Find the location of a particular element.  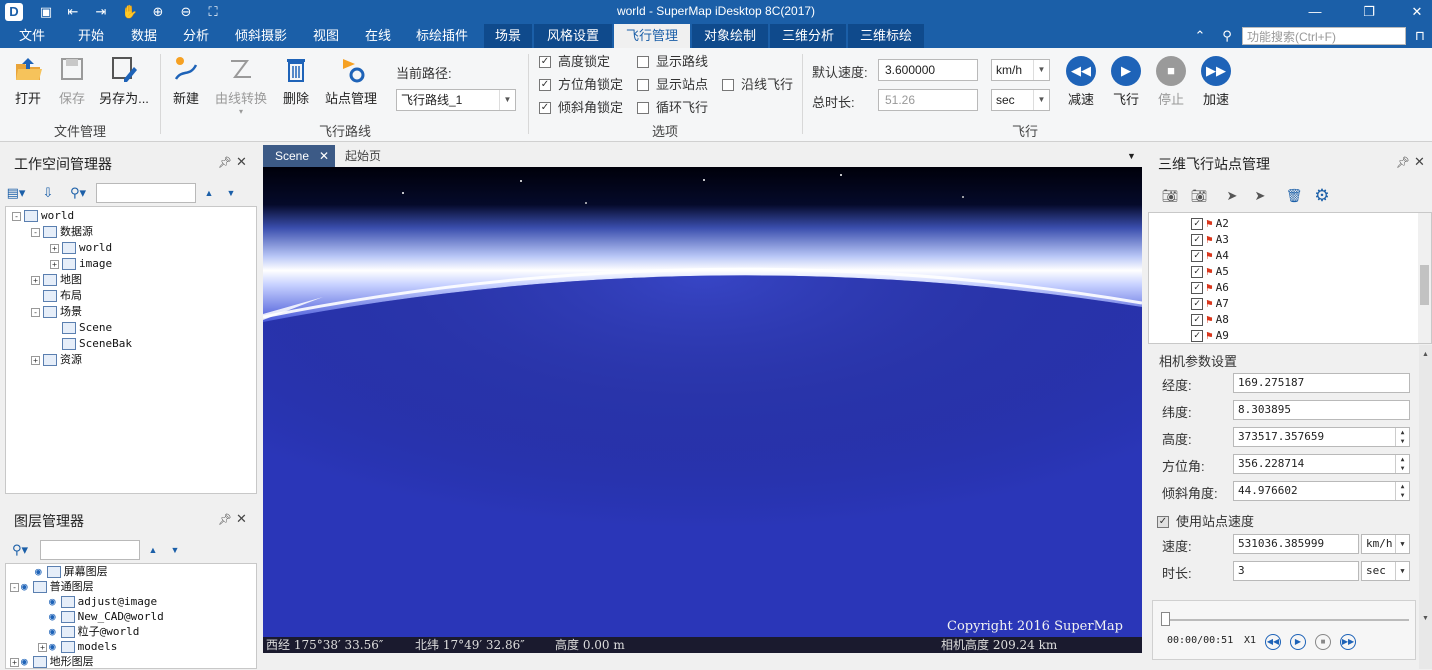

layer-tree-item: ◉ 屏幕图层 is located at coordinates (66, 572).